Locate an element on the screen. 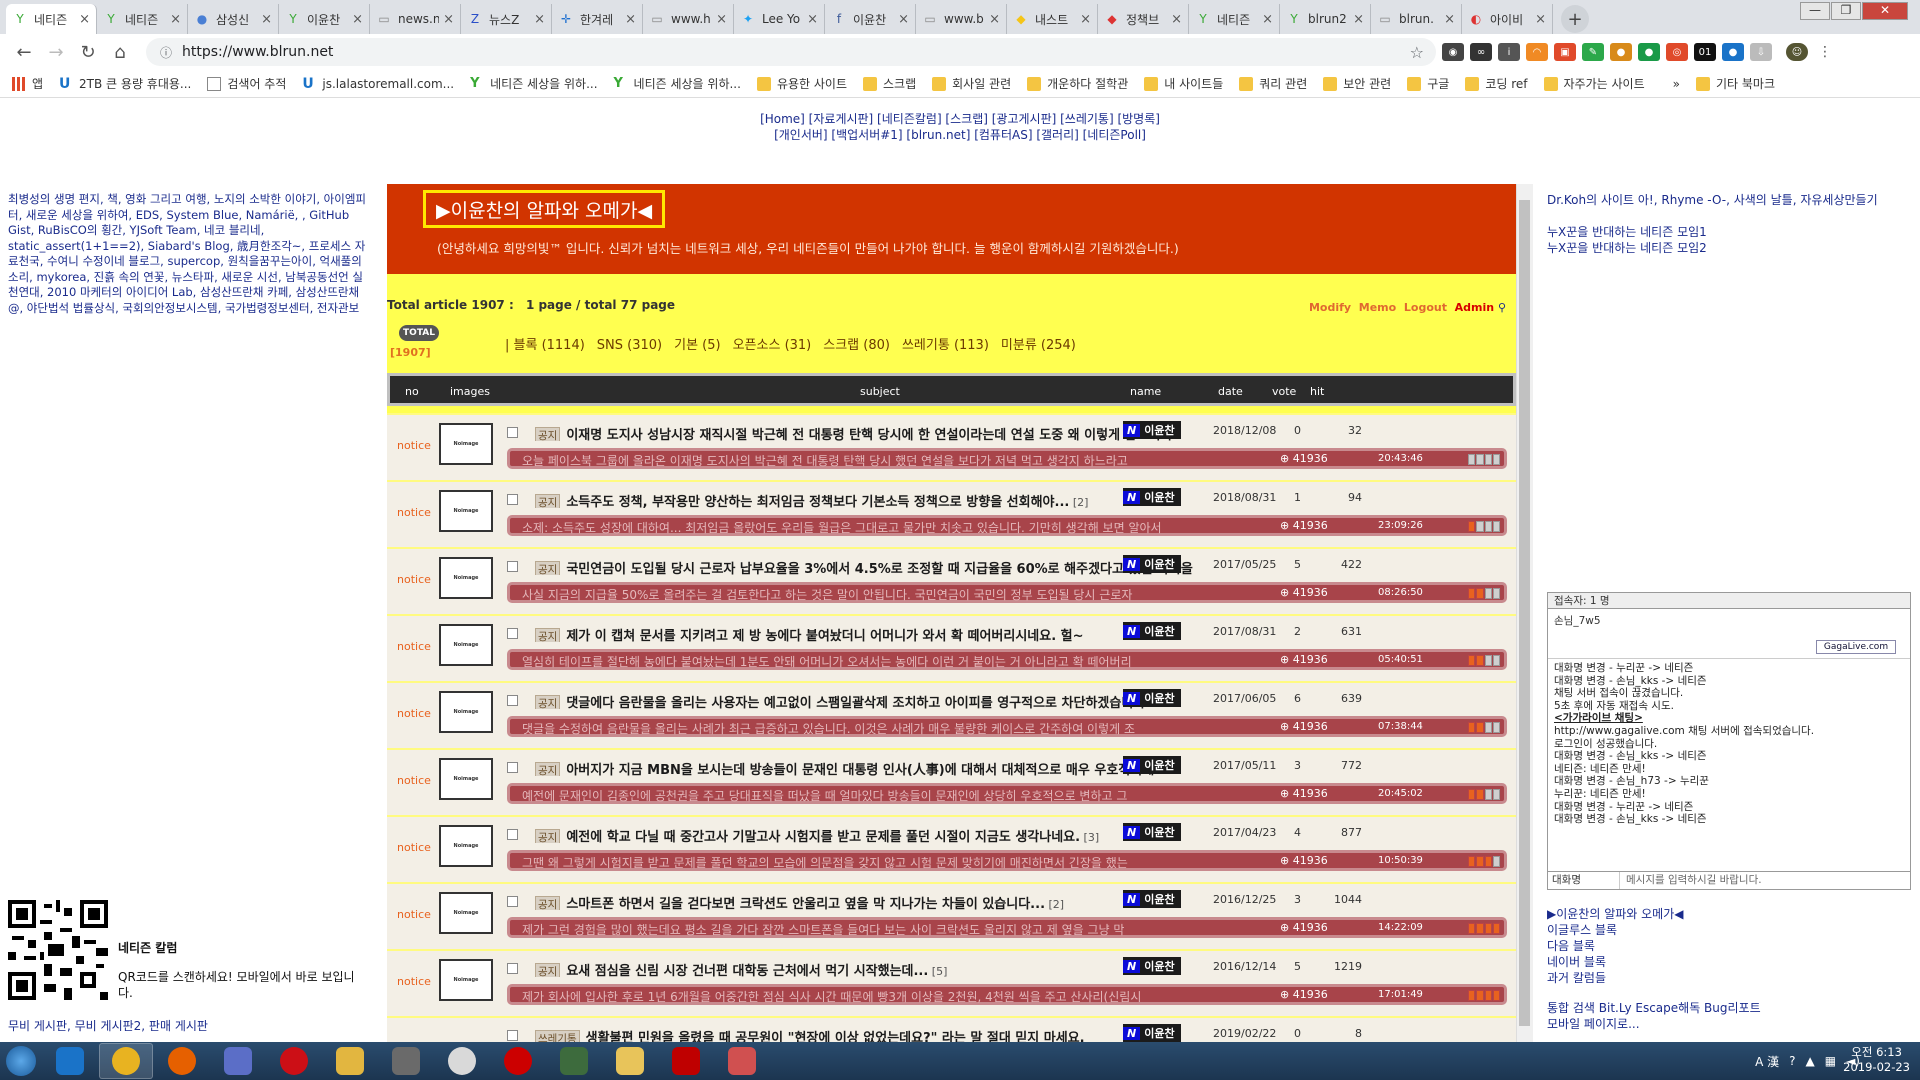  bookmark-item: 내 사이트들 is located at coordinates (1183, 83).